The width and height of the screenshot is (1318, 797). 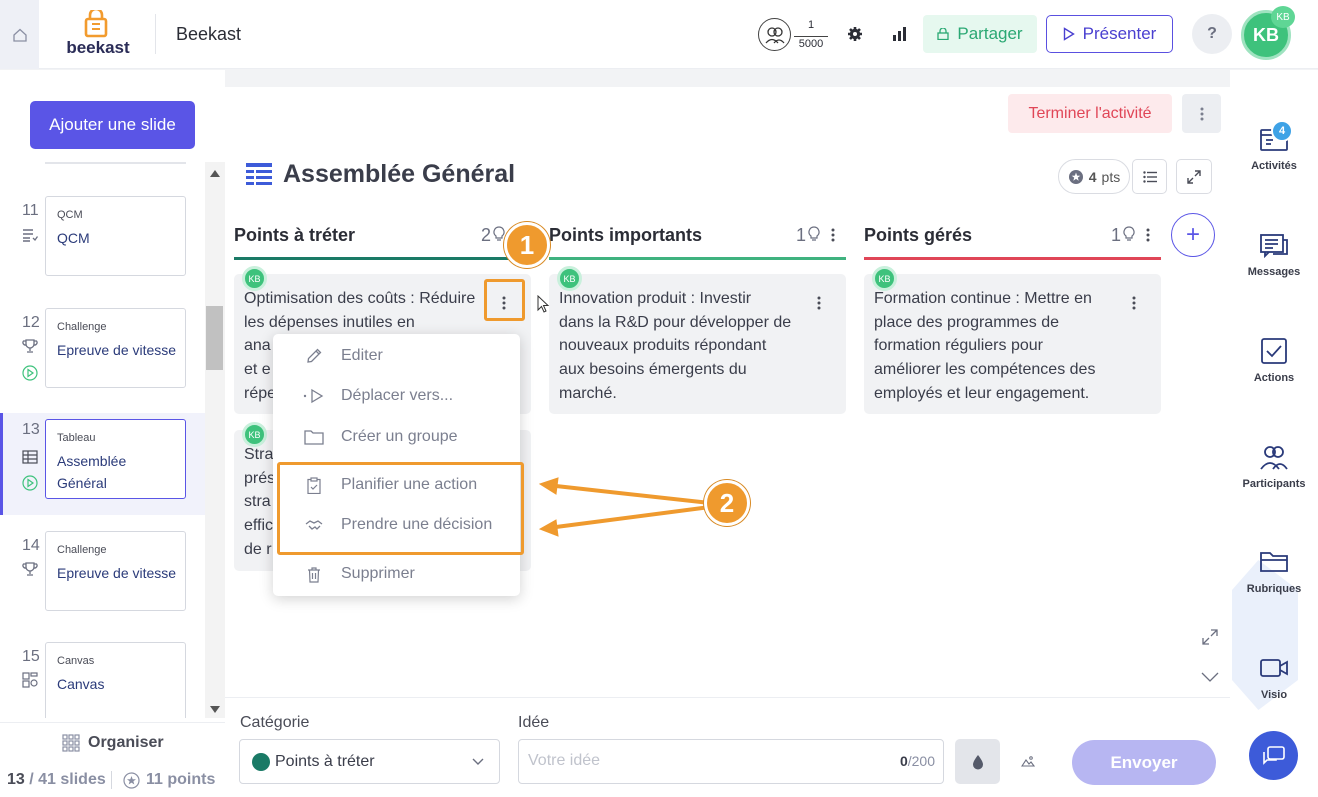 I want to click on idea-input, so click(x=693, y=761).